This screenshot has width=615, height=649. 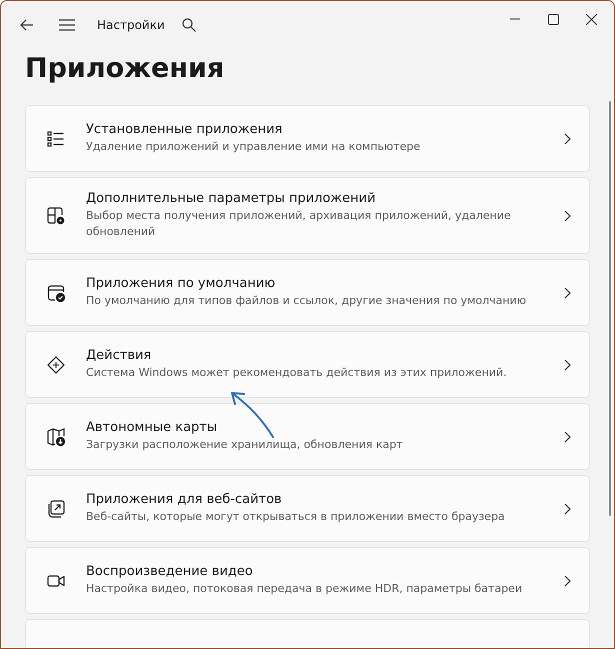 I want to click on card-description: Выбор места получения приложений, архивация приложений, удаление обновлений, so click(x=299, y=224).